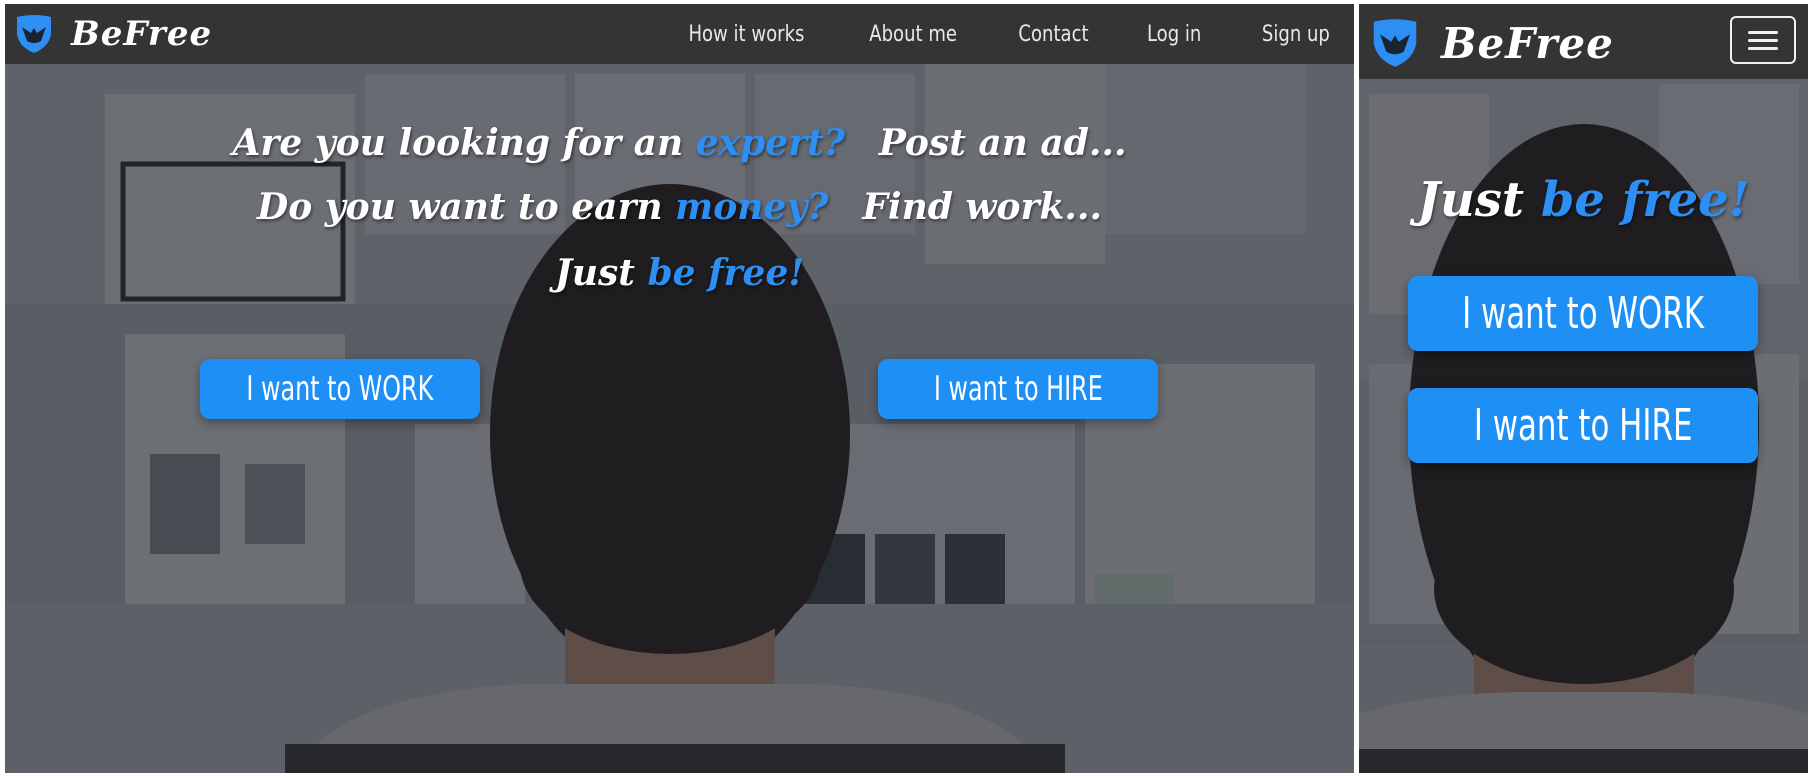 The height and width of the screenshot is (778, 1812). I want to click on nav-sign-up: Sign up, so click(1296, 34).